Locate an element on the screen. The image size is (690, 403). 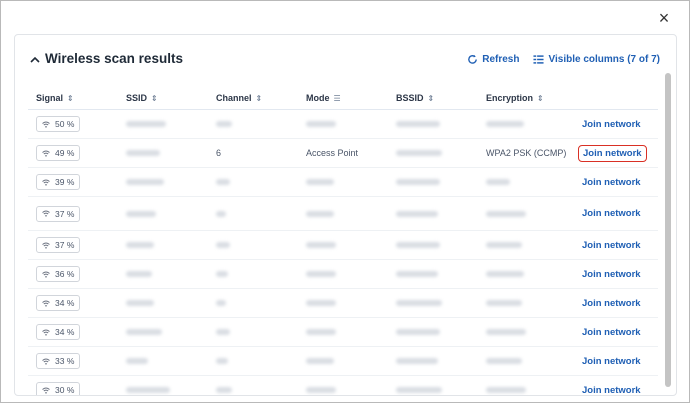
column-header-encryption: Encryption ⇕ is located at coordinates (524, 98).